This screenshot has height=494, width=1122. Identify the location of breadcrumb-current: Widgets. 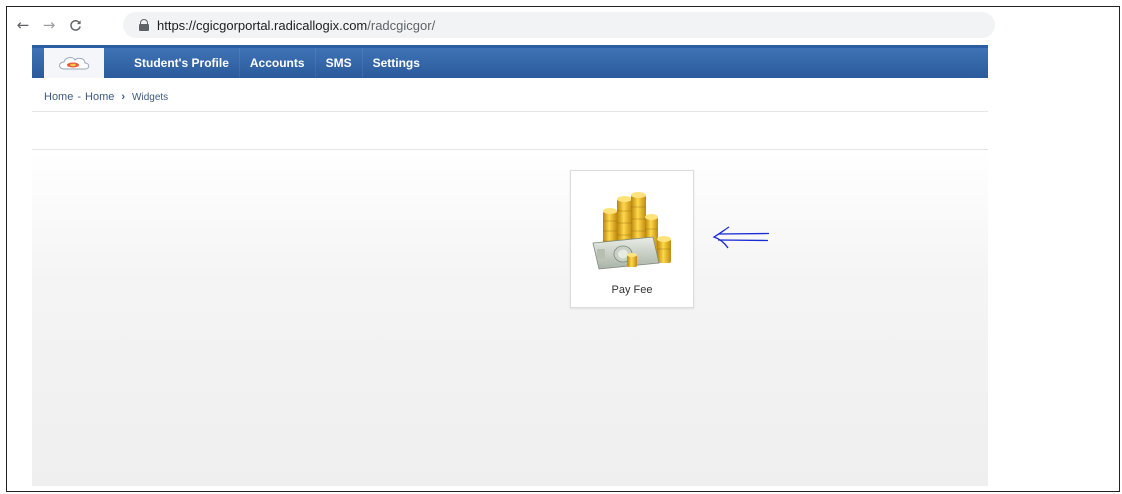
(150, 97).